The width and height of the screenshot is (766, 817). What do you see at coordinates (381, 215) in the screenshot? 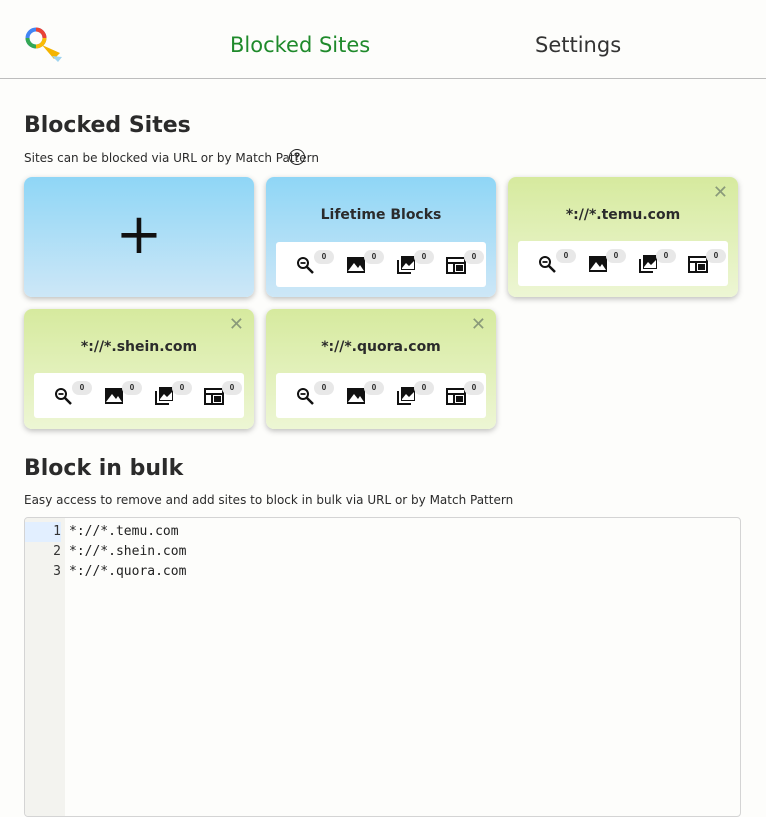
I see `card-title: Lifetime Blocks` at bounding box center [381, 215].